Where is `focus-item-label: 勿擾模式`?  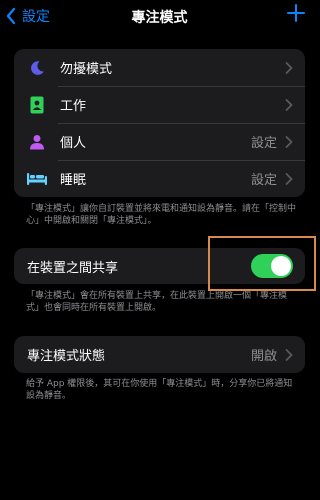 focus-item-label: 勿擾模式 is located at coordinates (86, 69).